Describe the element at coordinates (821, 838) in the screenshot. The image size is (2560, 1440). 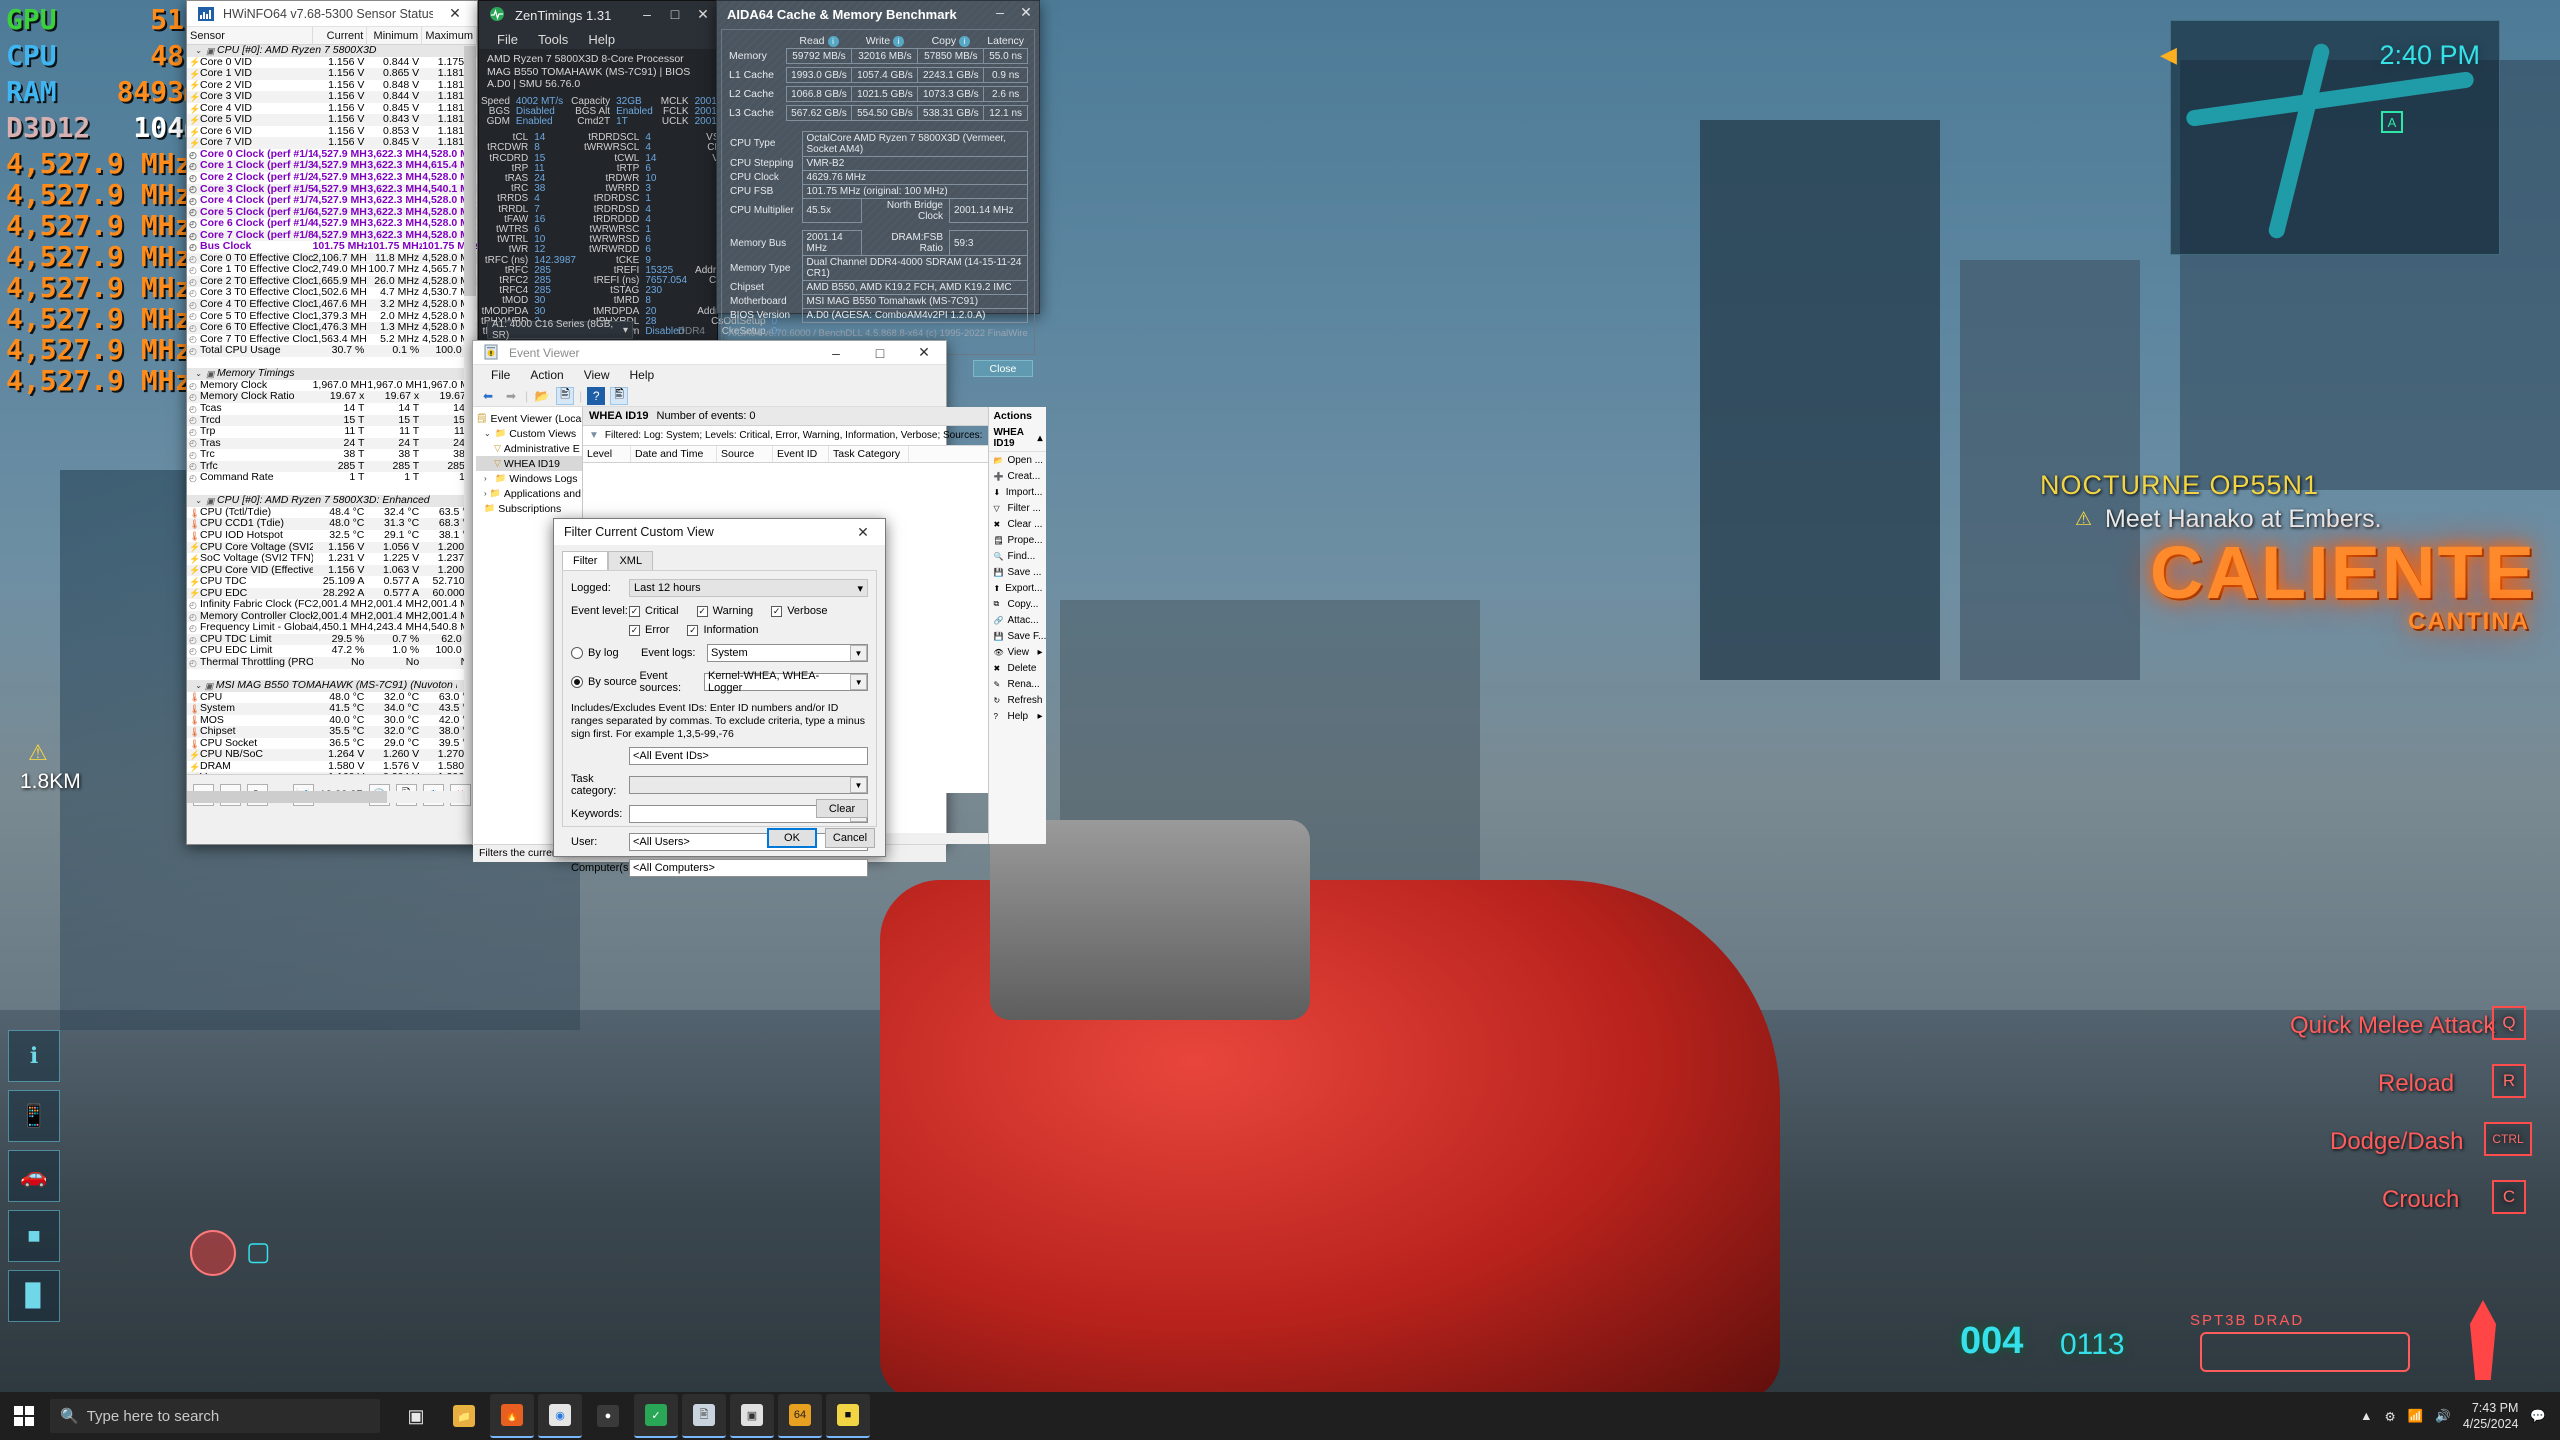
I see `filter-dialog-buttons: OK Cancel` at that location.